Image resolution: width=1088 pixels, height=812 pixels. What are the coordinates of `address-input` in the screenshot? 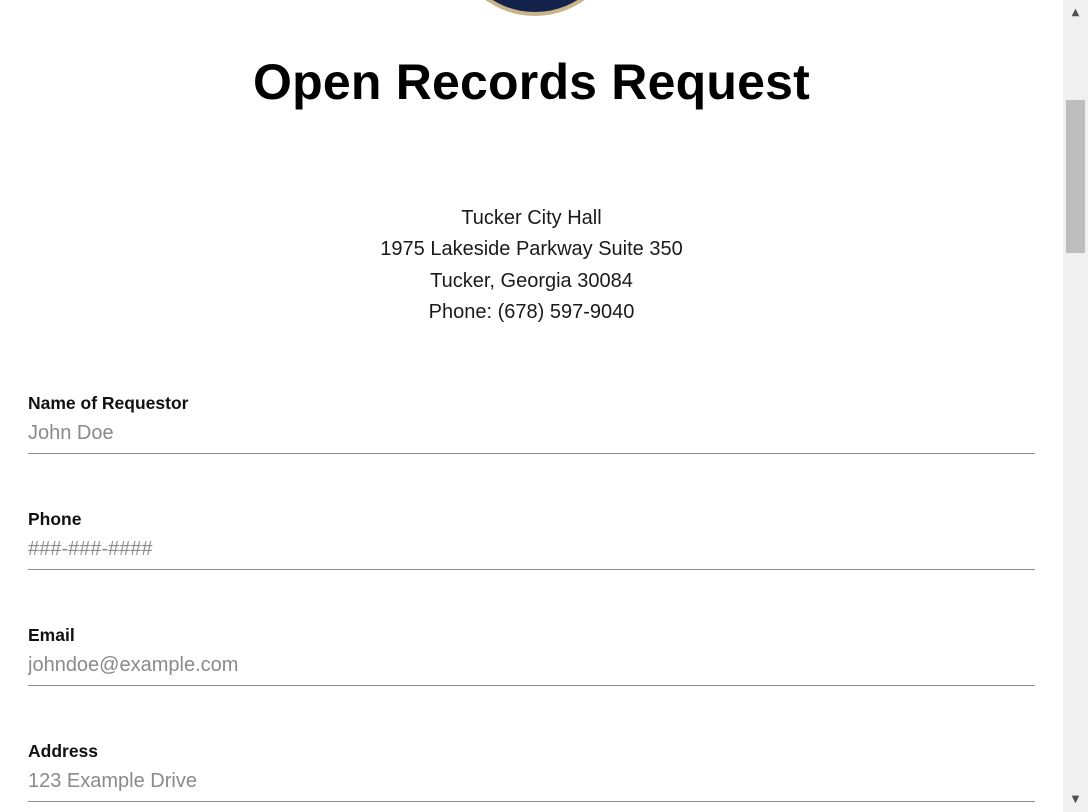 It's located at (531, 784).